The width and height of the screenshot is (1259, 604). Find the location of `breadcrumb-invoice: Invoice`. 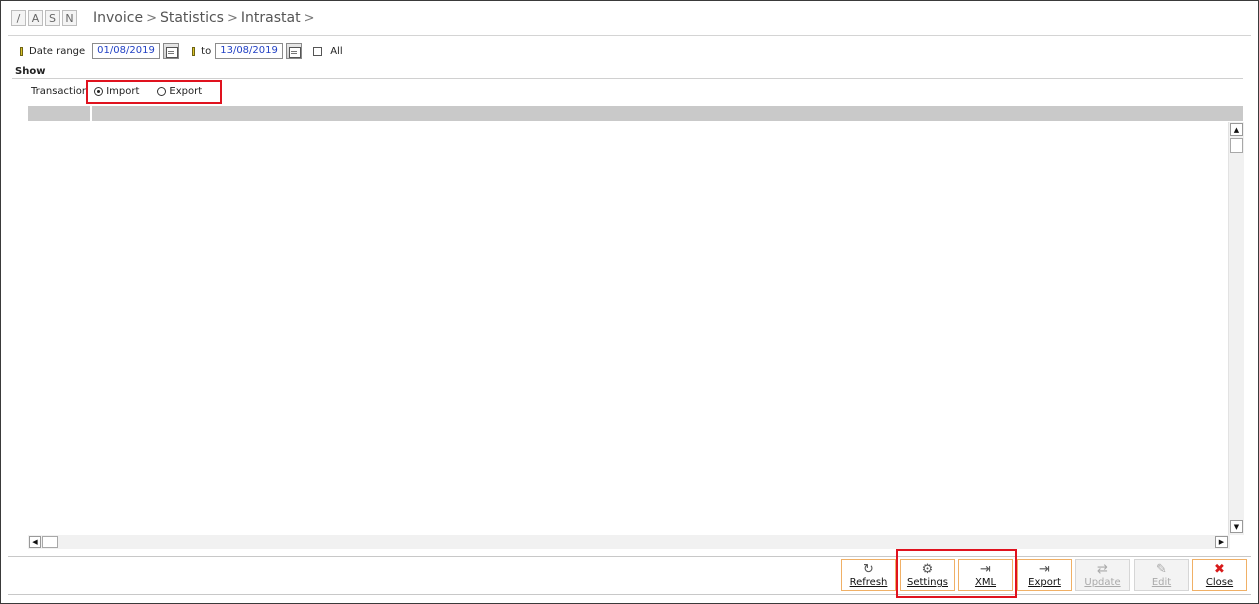

breadcrumb-invoice: Invoice is located at coordinates (118, 18).